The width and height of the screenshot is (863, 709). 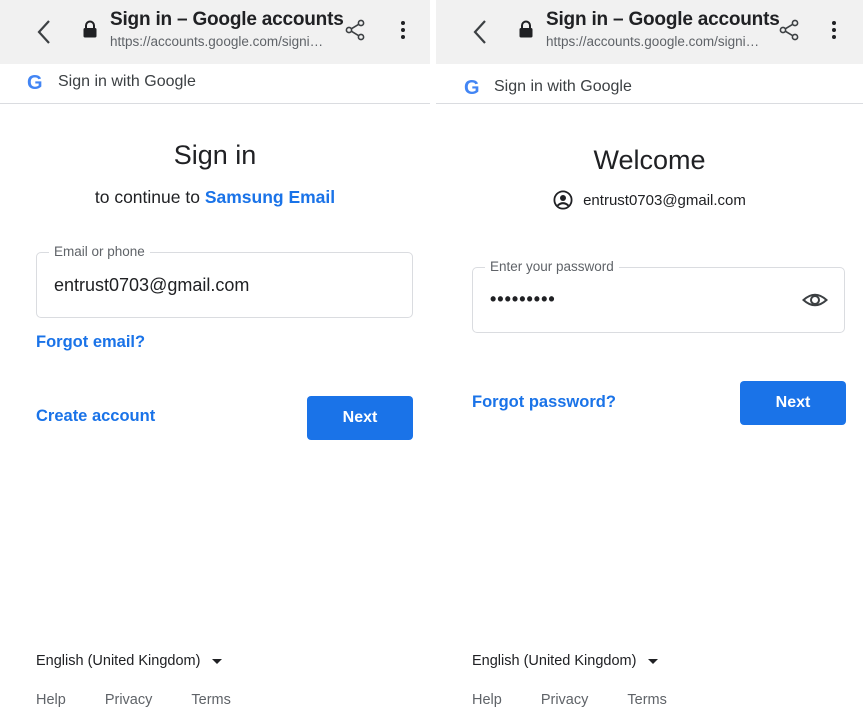 I want to click on password-field-label: Enter your password, so click(x=552, y=266).